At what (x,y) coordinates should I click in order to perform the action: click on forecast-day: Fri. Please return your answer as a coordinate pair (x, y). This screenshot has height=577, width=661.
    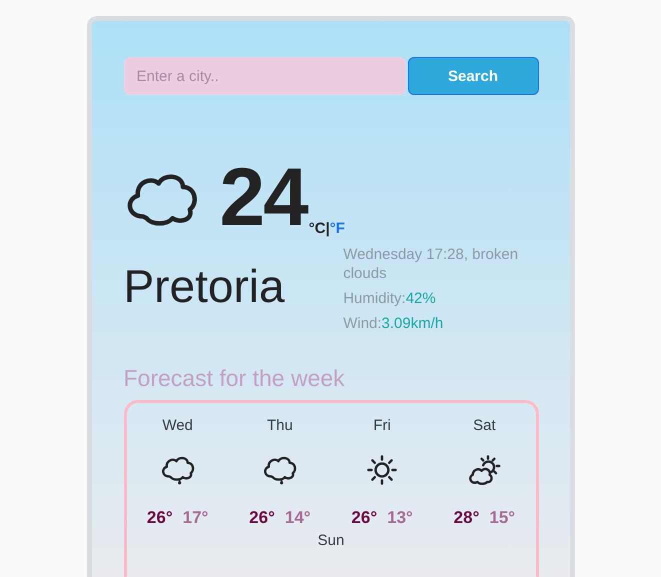
    Looking at the image, I should click on (382, 425).